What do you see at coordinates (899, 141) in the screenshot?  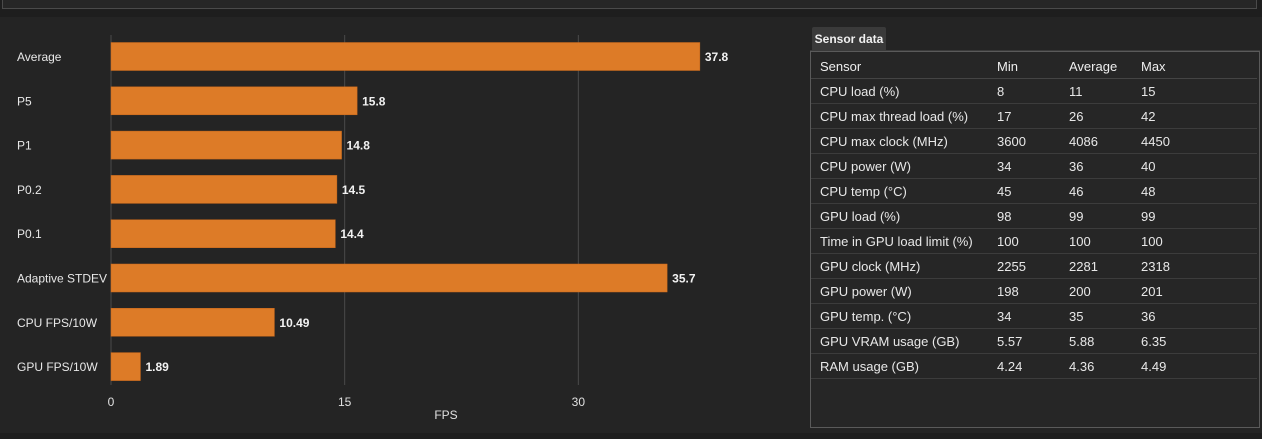 I see `cell-sensor: CPU max clock (MHz)` at bounding box center [899, 141].